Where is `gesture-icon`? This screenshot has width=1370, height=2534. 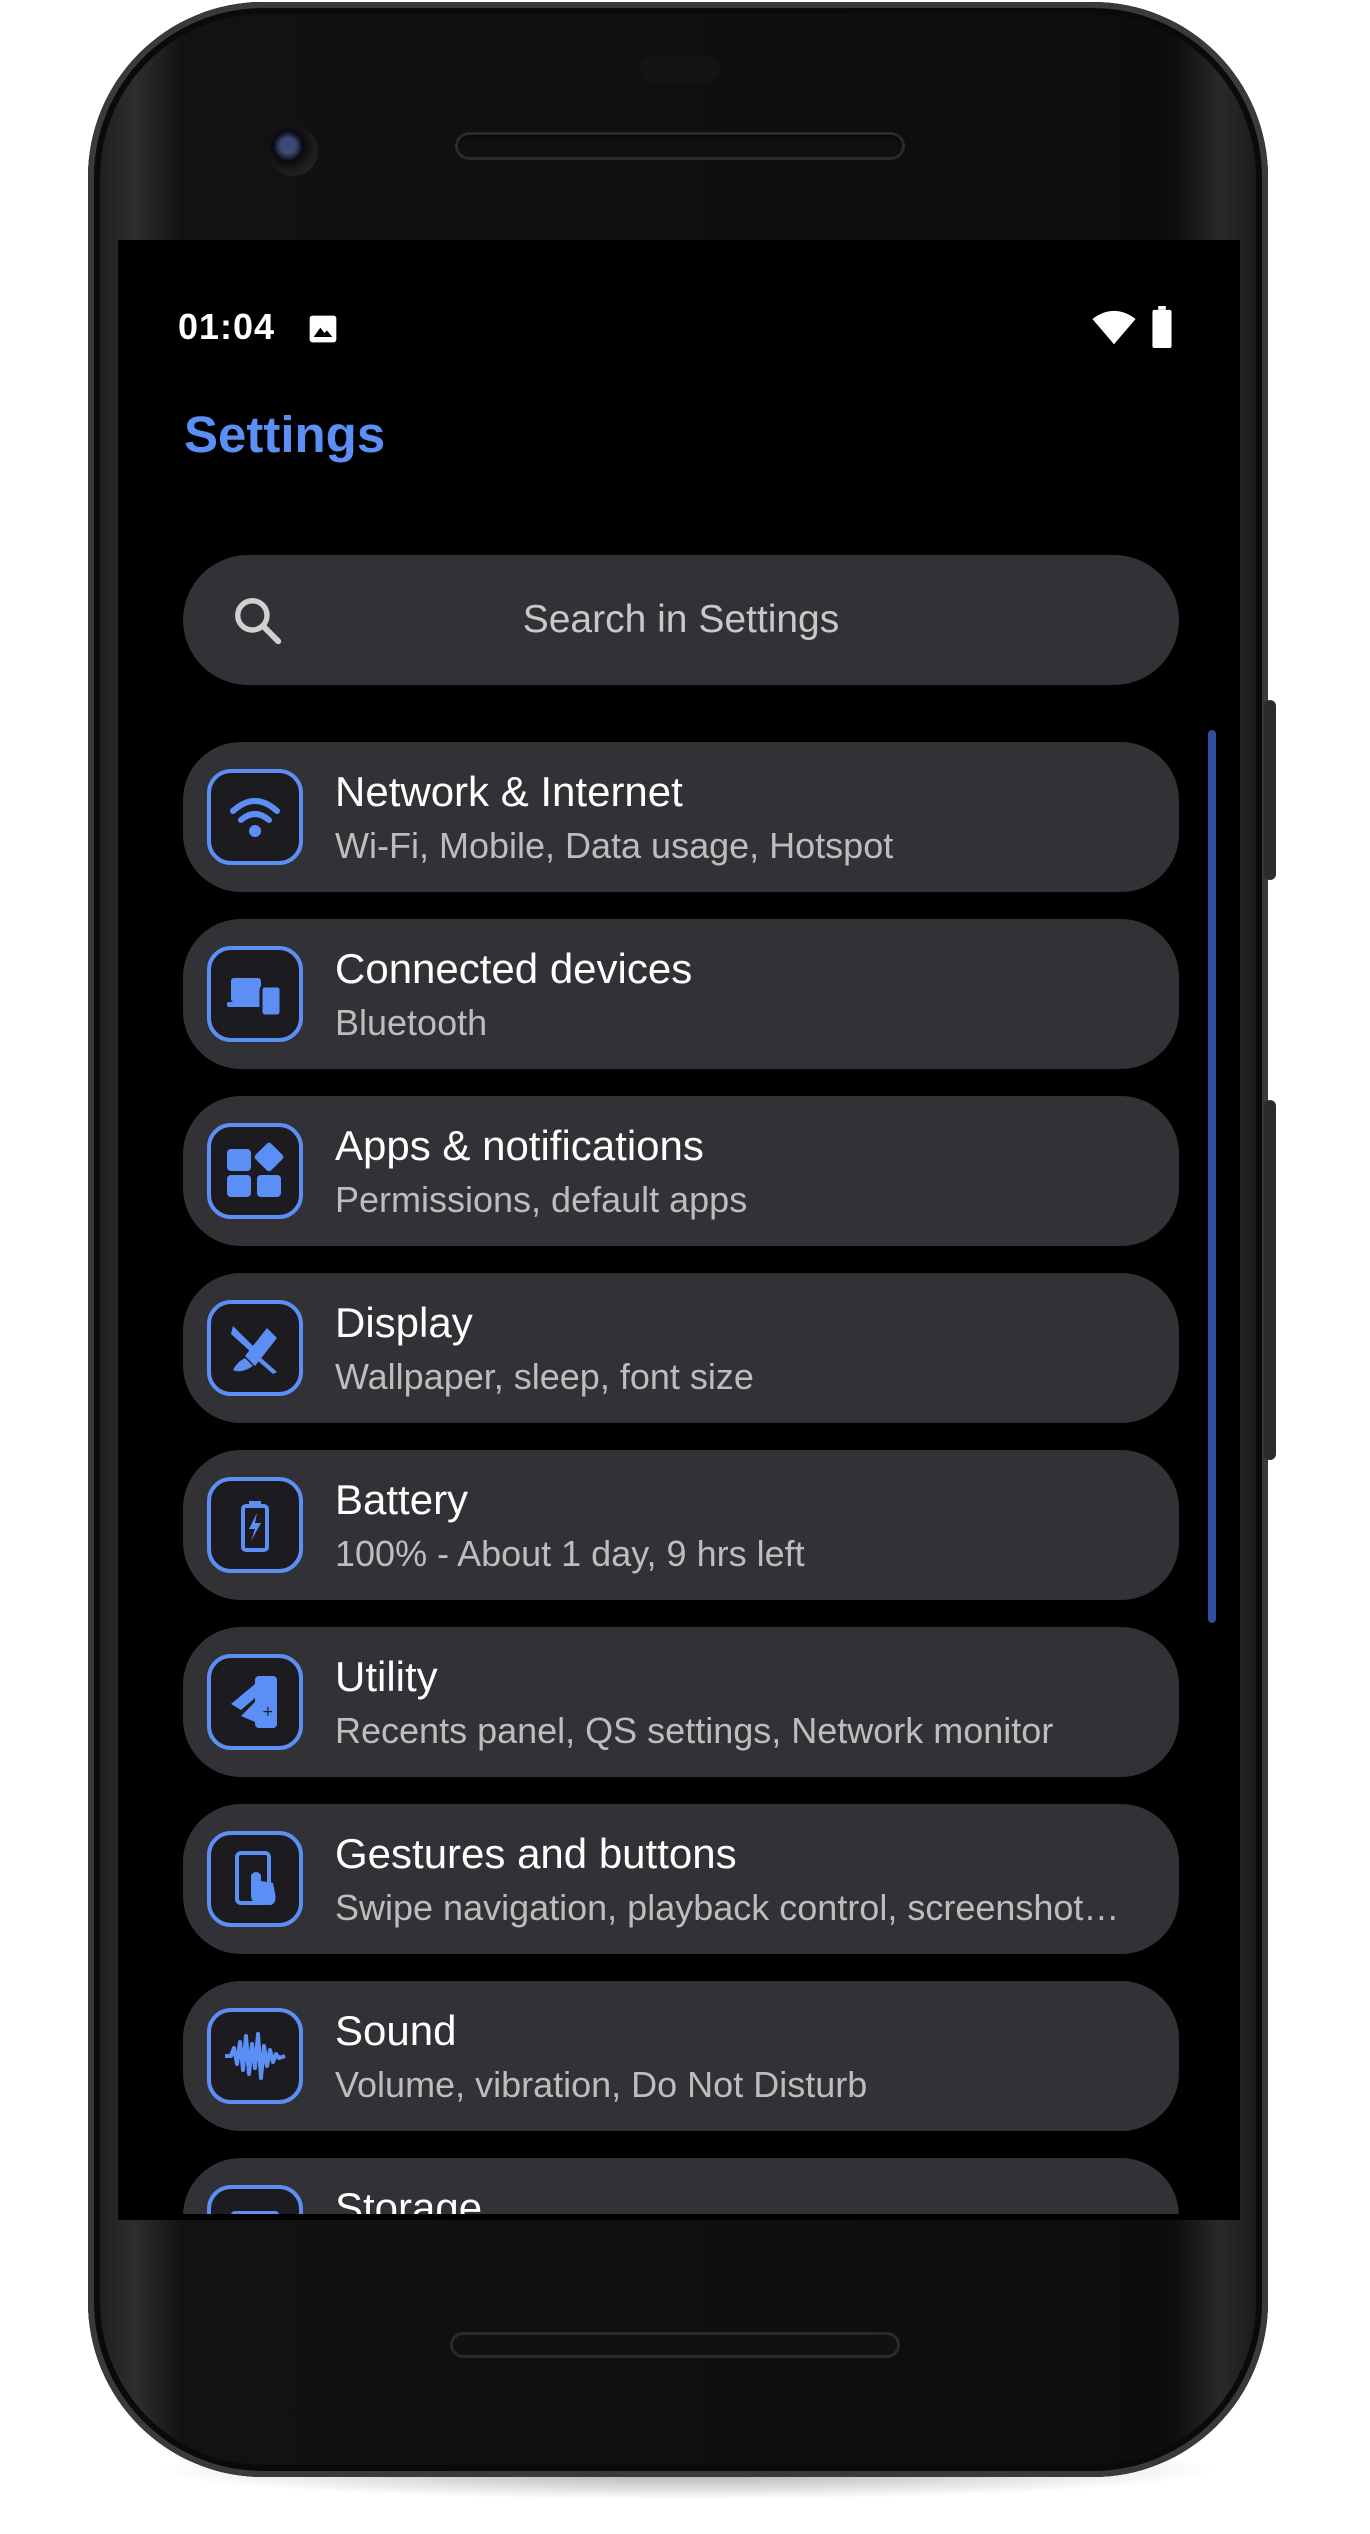
gesture-icon is located at coordinates (255, 1879).